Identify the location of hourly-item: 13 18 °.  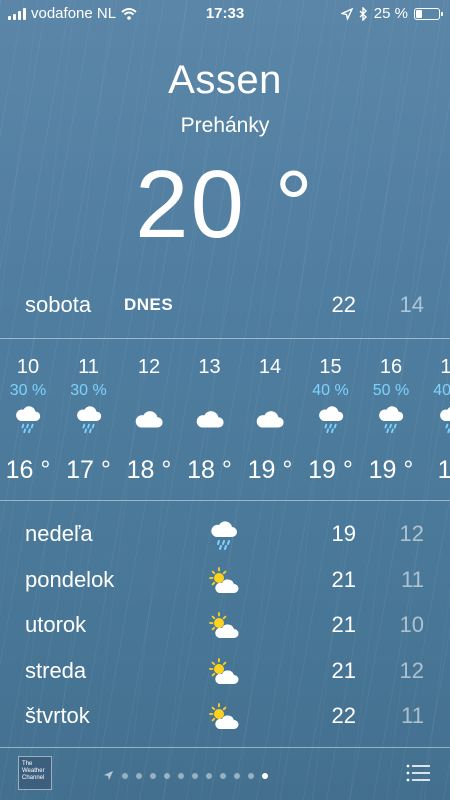
(210, 412).